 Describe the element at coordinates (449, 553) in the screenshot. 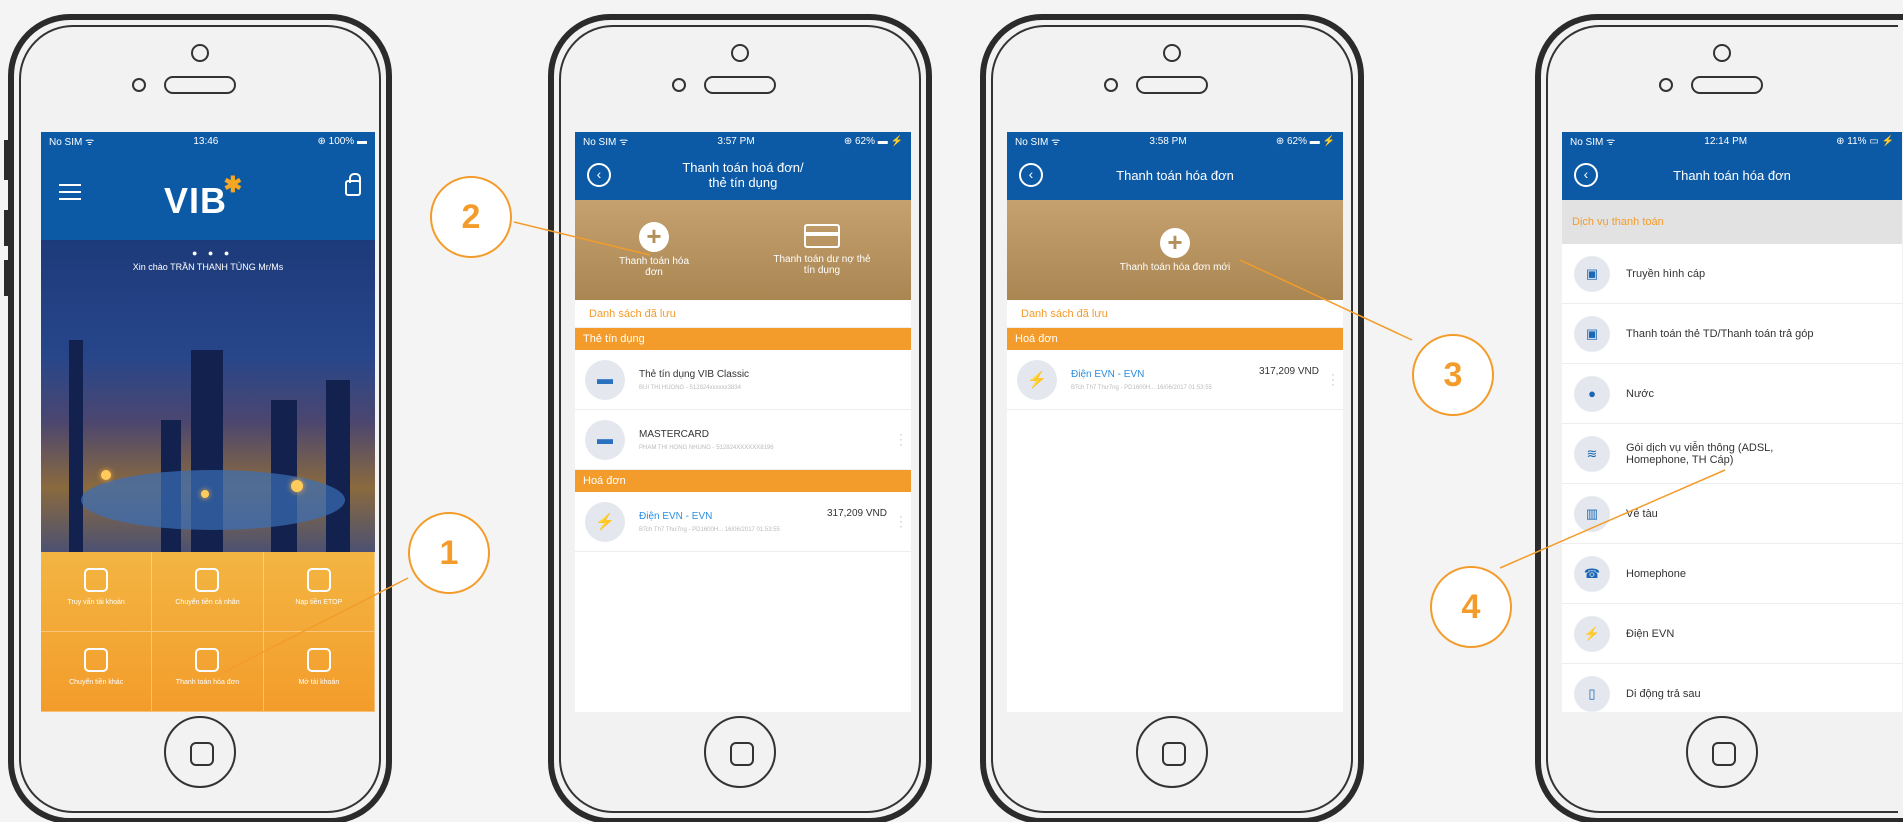

I see `callout-step-1: 1` at that location.